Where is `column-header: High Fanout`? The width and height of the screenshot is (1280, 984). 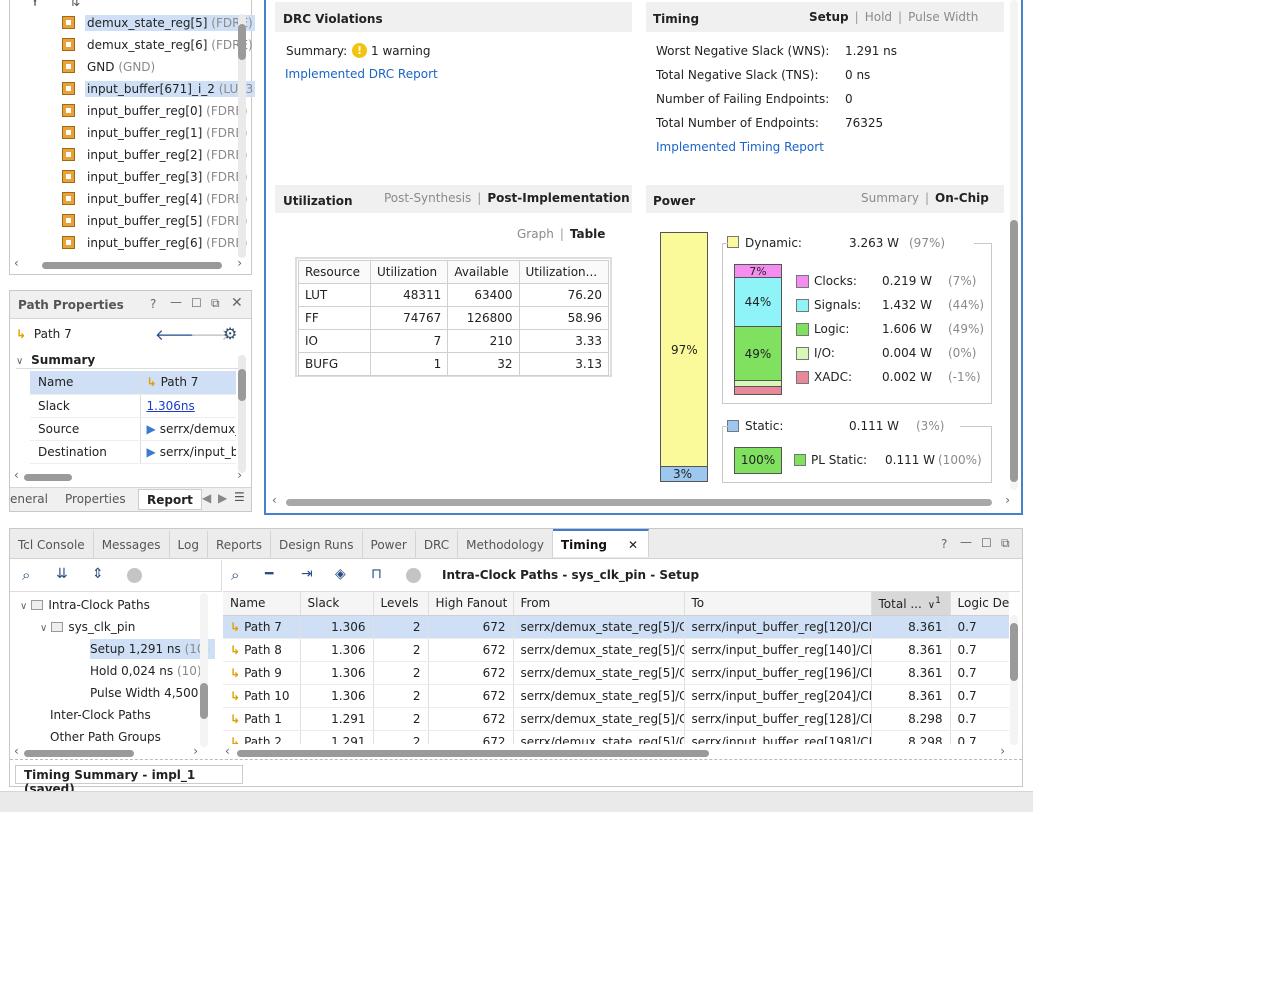 column-header: High Fanout is located at coordinates (471, 604).